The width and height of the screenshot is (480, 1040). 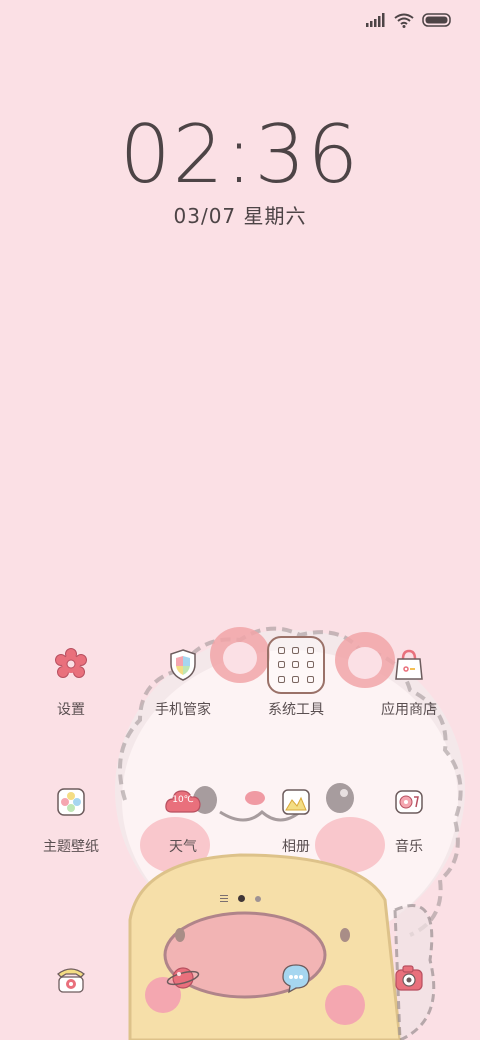 What do you see at coordinates (71, 665) in the screenshot?
I see `settings-flower-icon` at bounding box center [71, 665].